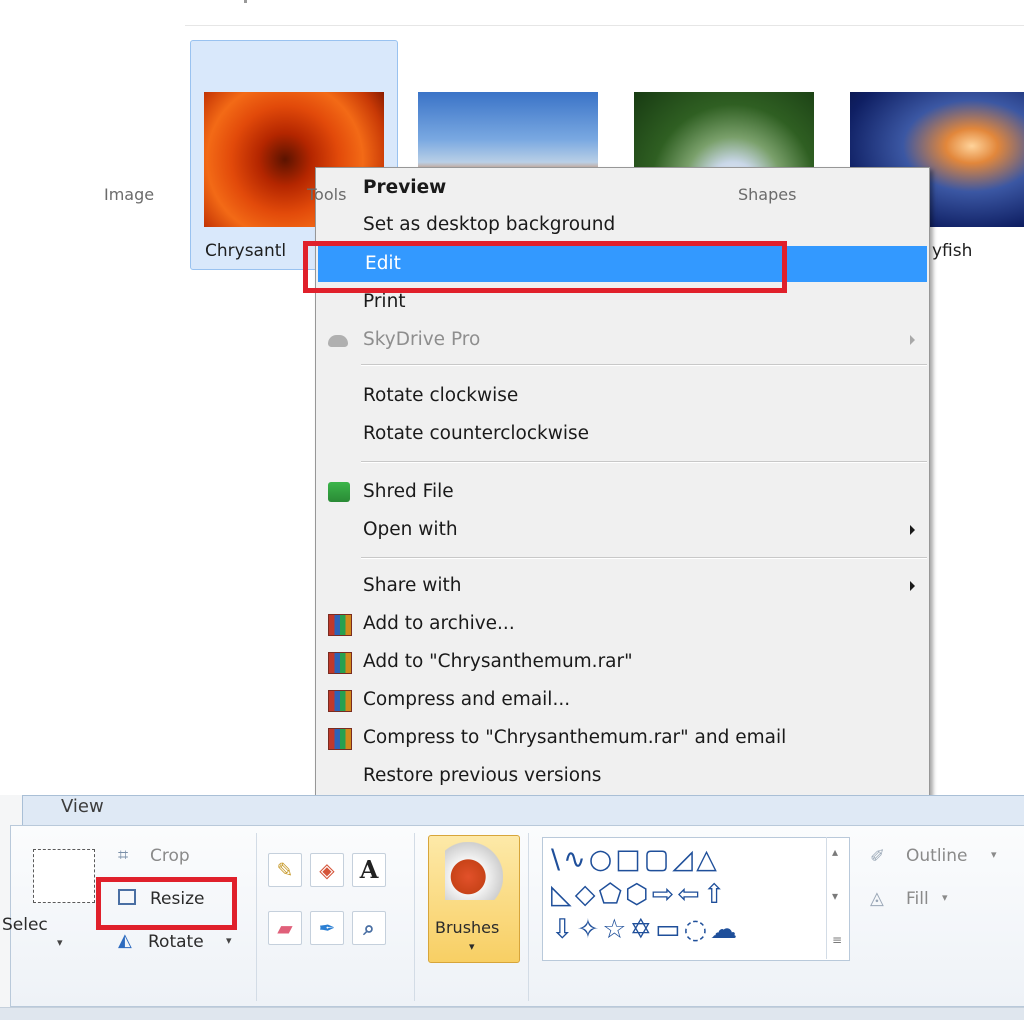 This screenshot has height=1020, width=1024. What do you see at coordinates (622, 776) in the screenshot?
I see `menu-item-restore-previous-versions: Restore previous versions` at bounding box center [622, 776].